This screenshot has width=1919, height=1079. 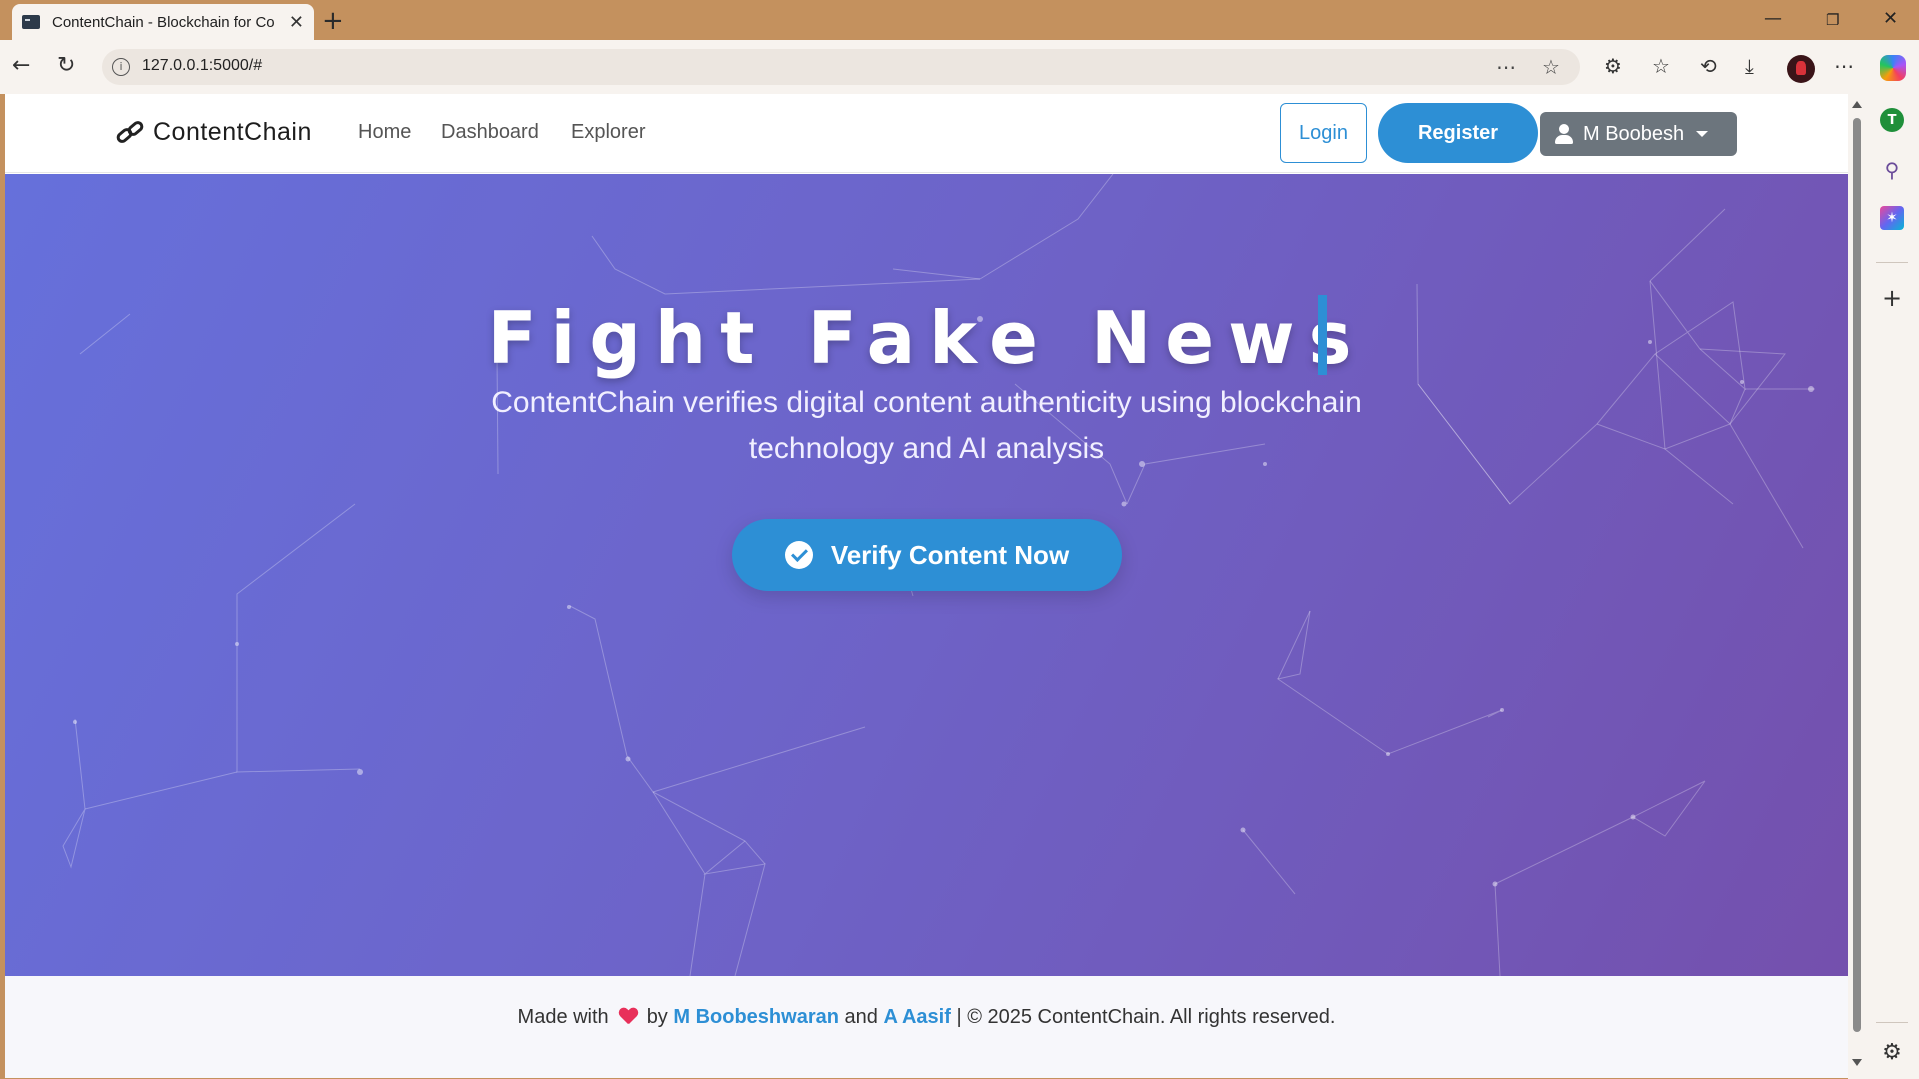 What do you see at coordinates (130, 132) in the screenshot?
I see `chain-link-icon` at bounding box center [130, 132].